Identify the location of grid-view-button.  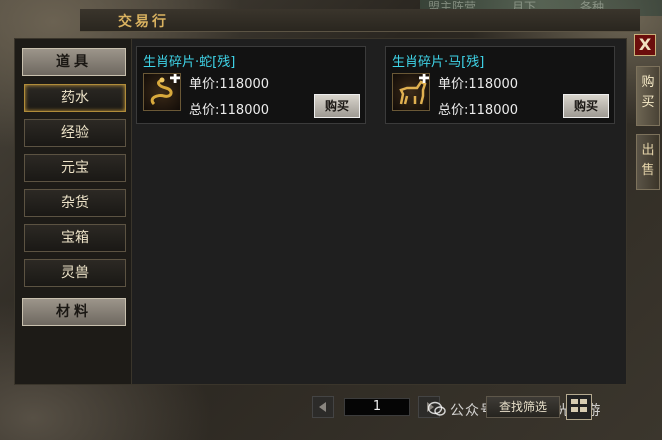
(579, 407).